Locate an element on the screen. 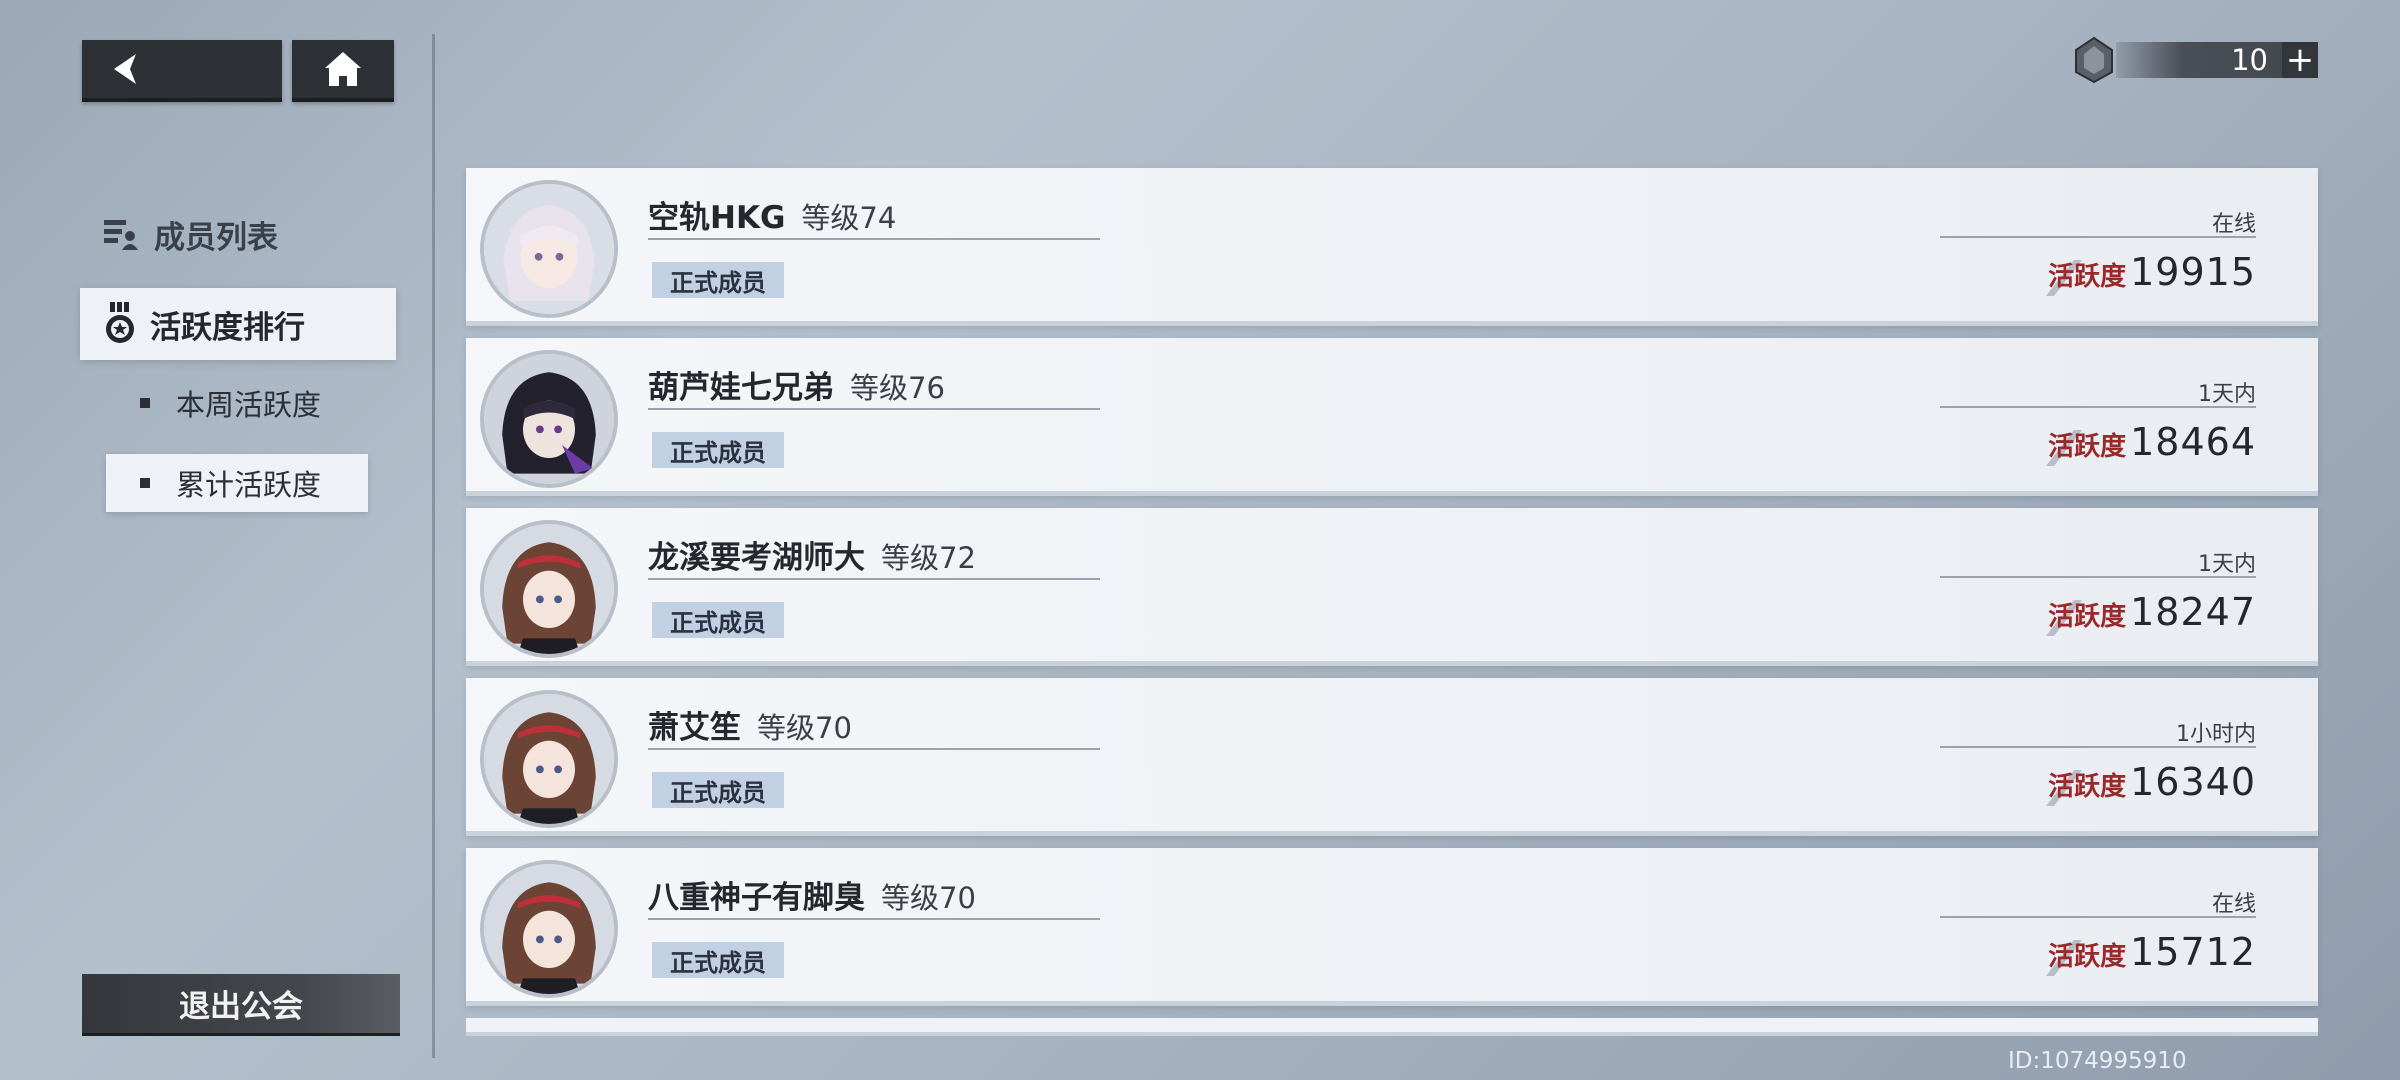 Image resolution: width=2400 pixels, height=1080 pixels. sub-total-activity: 累计活跃度 is located at coordinates (237, 483).